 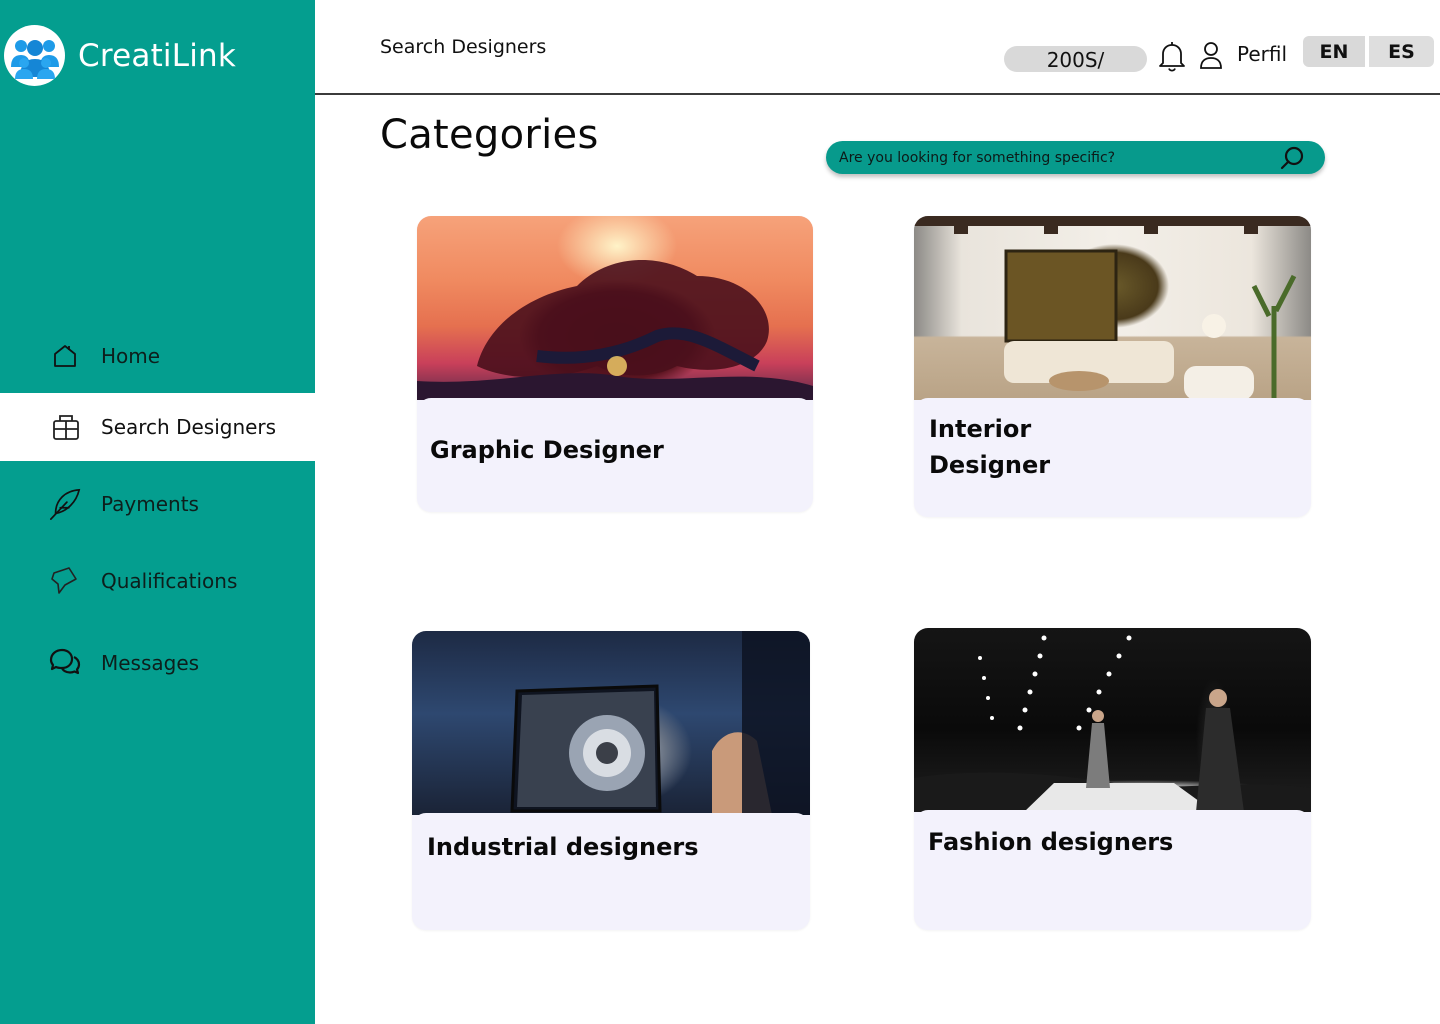 I want to click on card-body: Industrial designers, so click(x=611, y=871).